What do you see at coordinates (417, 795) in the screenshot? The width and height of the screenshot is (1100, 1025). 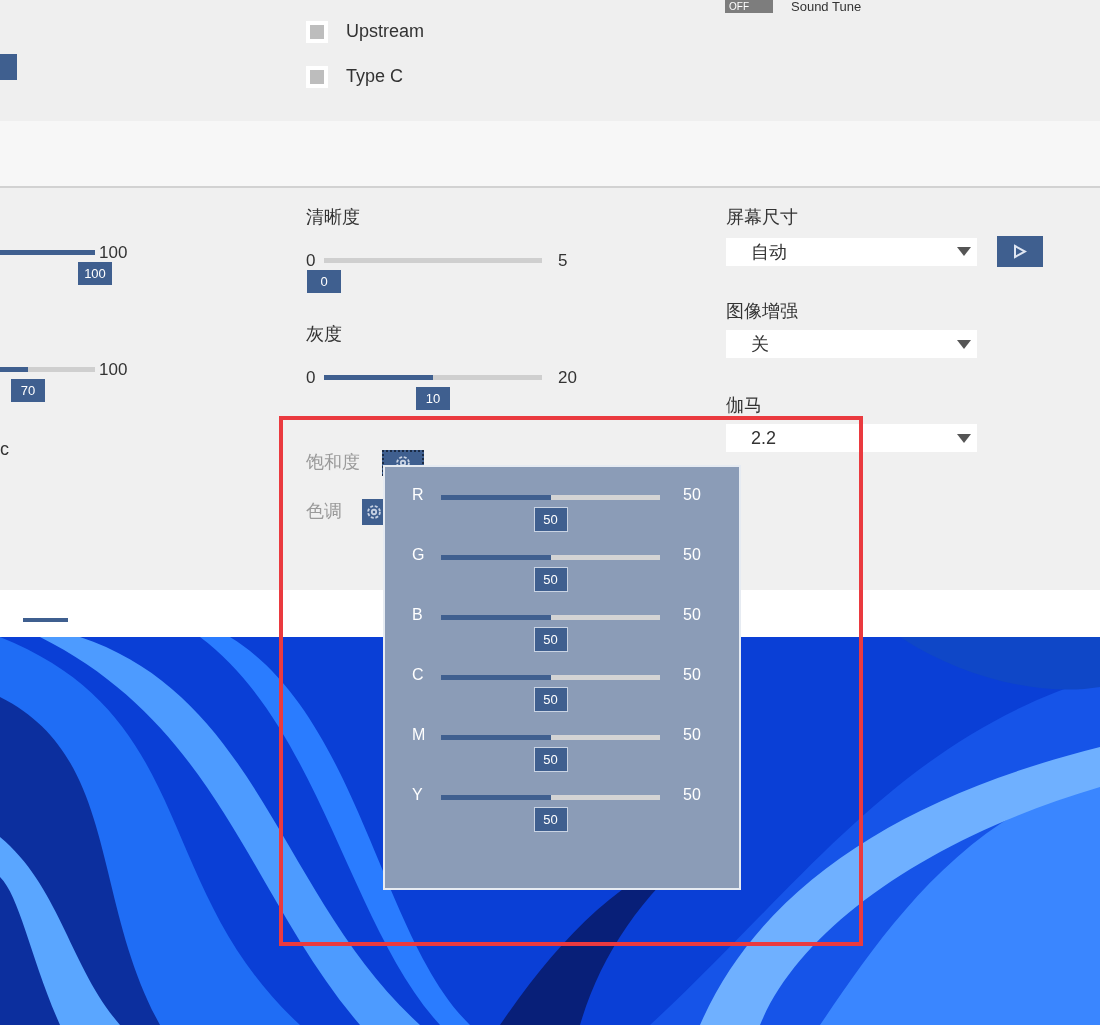 I see `channel-label: Y` at bounding box center [417, 795].